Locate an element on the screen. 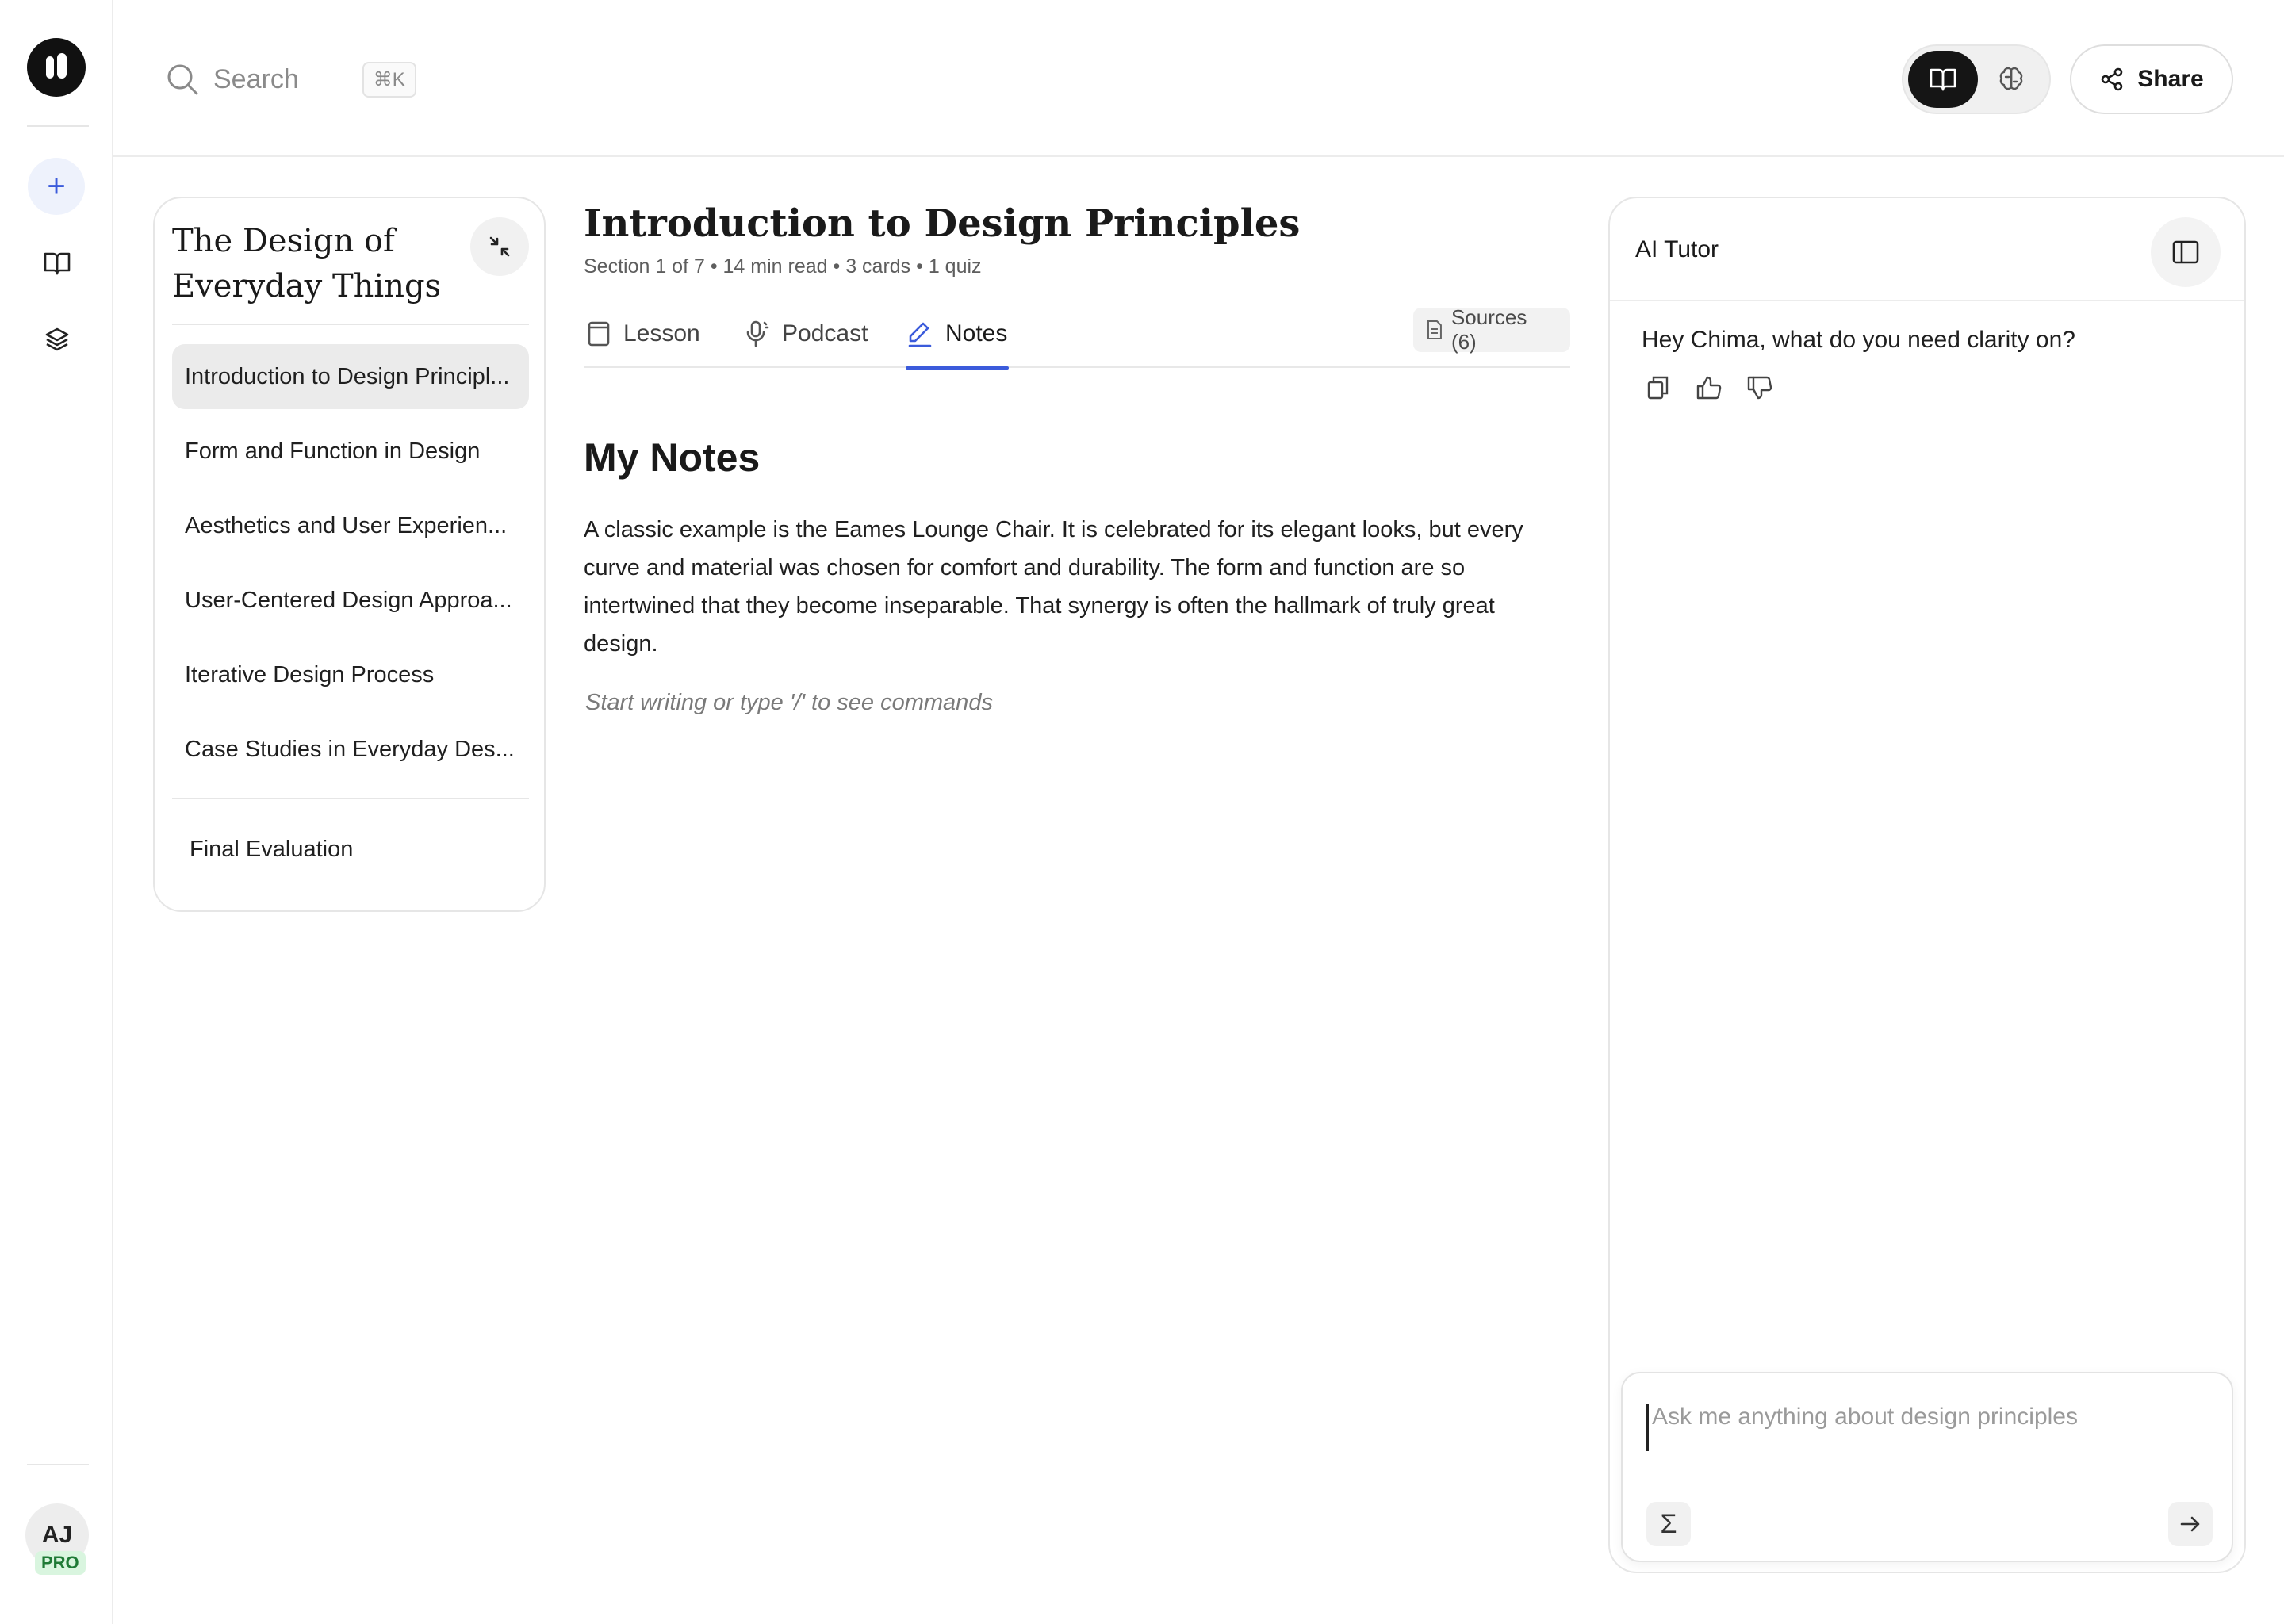 Image resolution: width=2284 pixels, height=1624 pixels. tab-lesson: Lesson is located at coordinates (643, 334).